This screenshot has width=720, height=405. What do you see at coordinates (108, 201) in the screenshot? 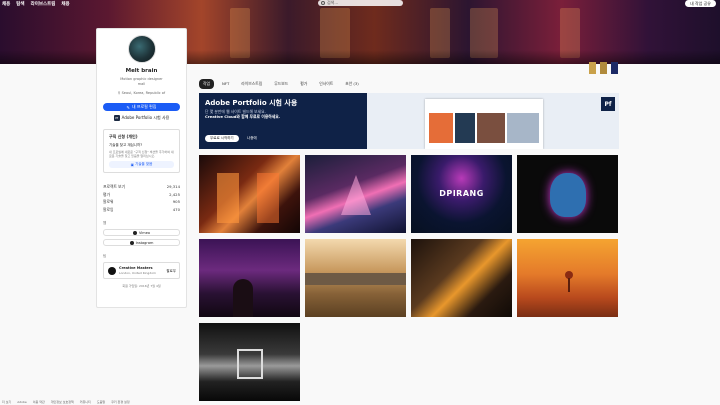
I see `stat-label: 팔로워` at bounding box center [108, 201].